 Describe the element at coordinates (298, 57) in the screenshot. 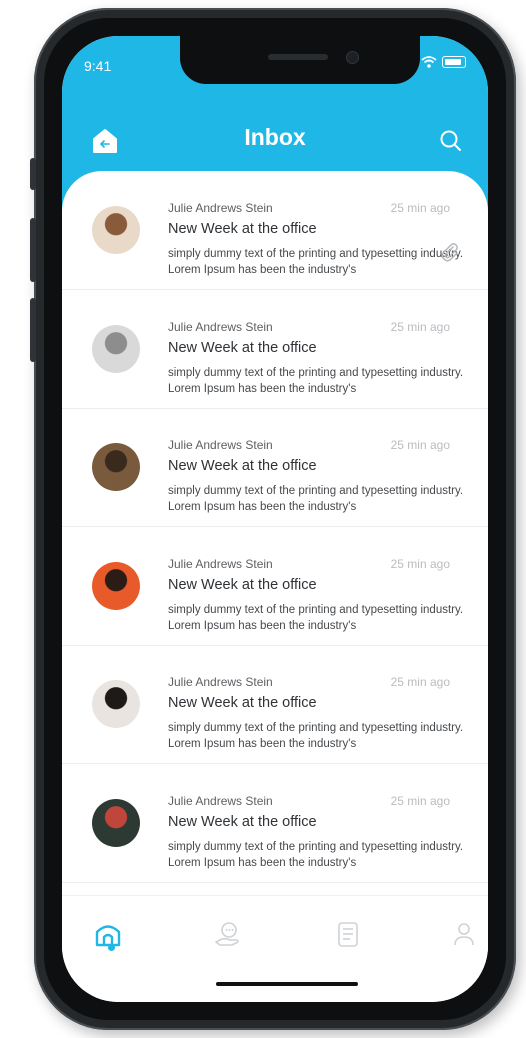

I see `speaker` at that location.